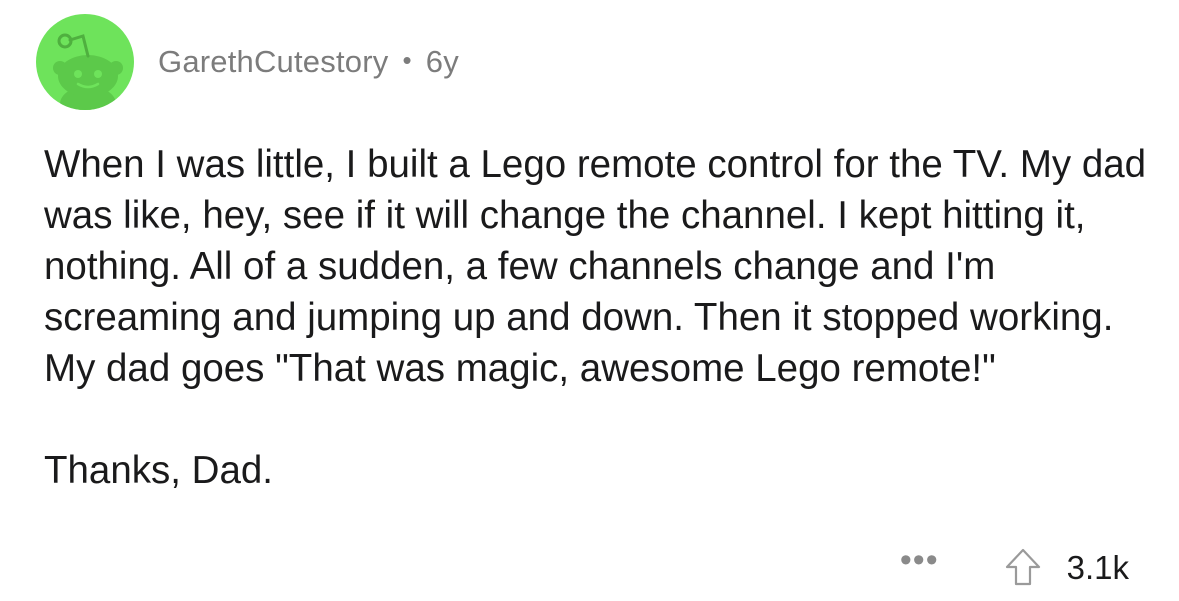 This screenshot has width=1179, height=601. I want to click on more-options-button: •••, so click(919, 560).